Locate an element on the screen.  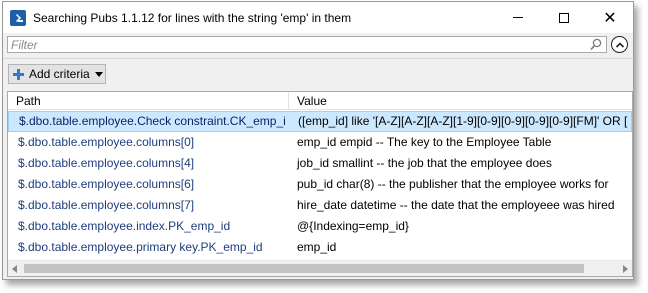
close-icon: ✕ is located at coordinates (610, 18).